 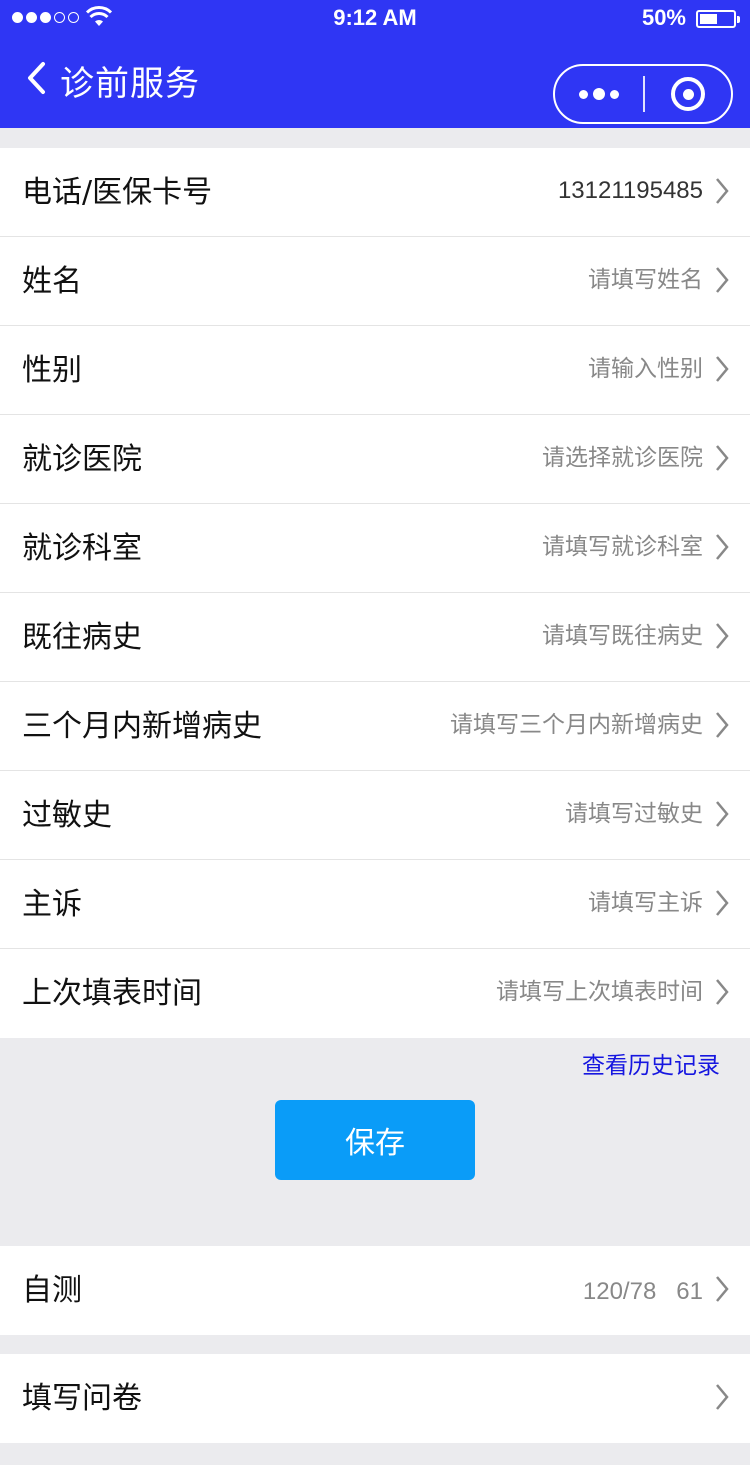 I want to click on form-row-value: 请填写姓名, so click(x=645, y=280).